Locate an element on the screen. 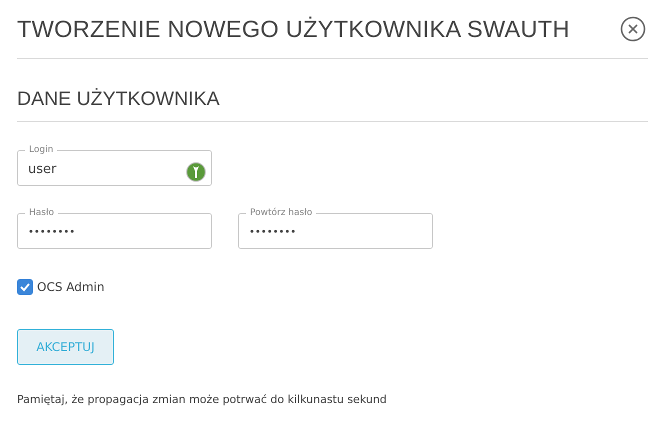 This screenshot has height=430, width=660. field-label: Powtórz hasło is located at coordinates (281, 213).